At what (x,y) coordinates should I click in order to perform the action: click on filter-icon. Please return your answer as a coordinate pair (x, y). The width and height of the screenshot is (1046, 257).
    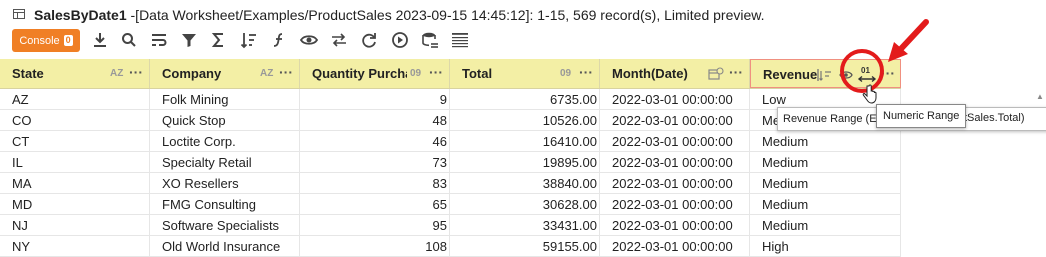
    Looking at the image, I should click on (189, 40).